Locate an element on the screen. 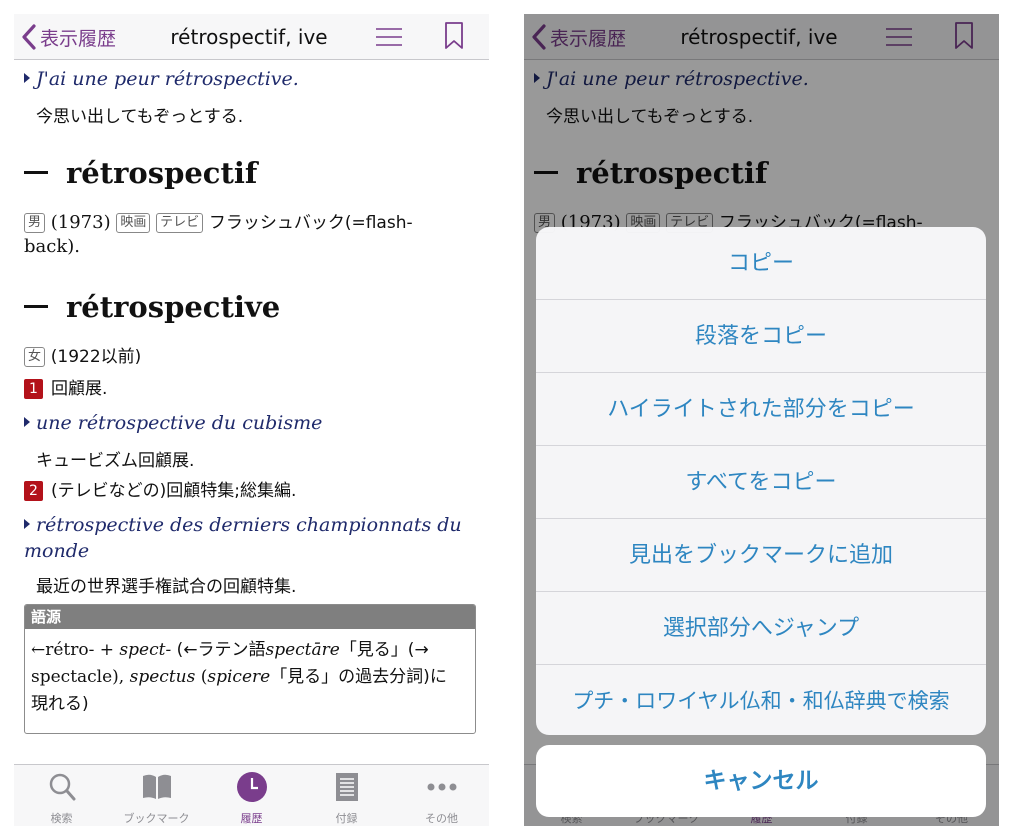  gender-tag: 女 is located at coordinates (35, 357).